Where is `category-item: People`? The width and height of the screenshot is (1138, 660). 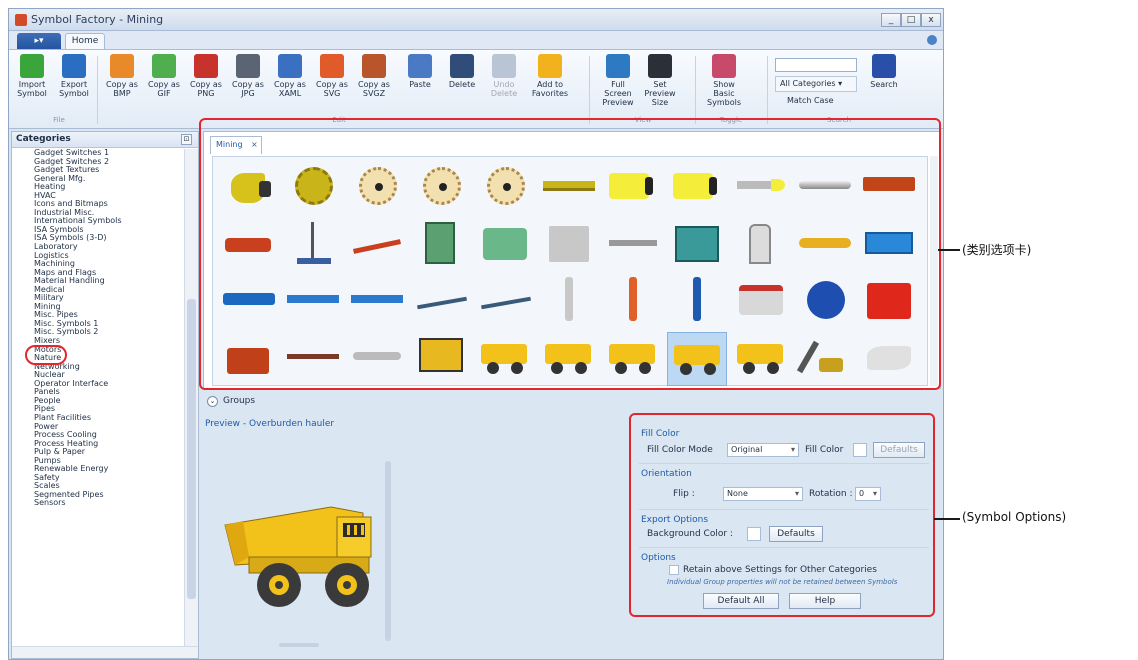 category-item: People is located at coordinates (108, 401).